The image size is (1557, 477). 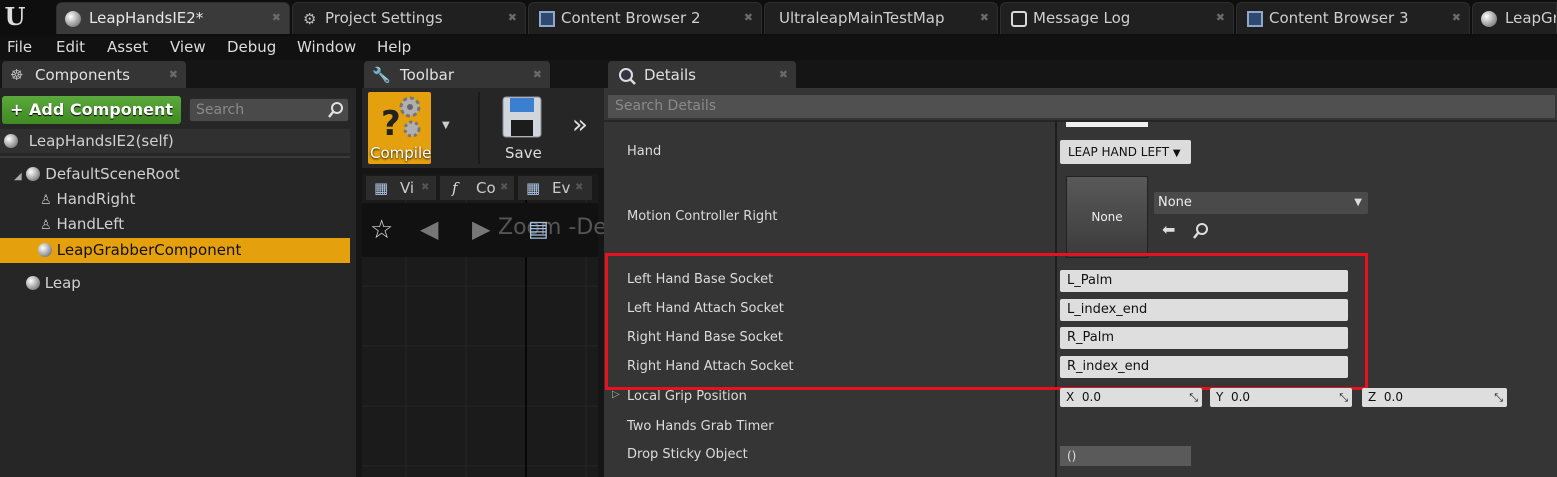 I want to click on tab-content-browser-2: Content Browser 2 ✖, so click(x=645, y=18).